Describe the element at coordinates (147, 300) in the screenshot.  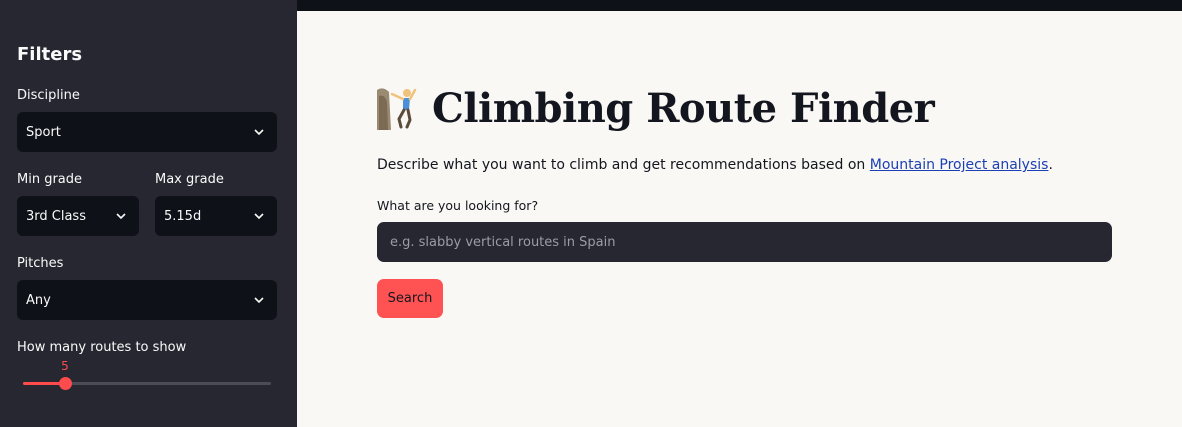
I see `pitches-select: Any` at that location.